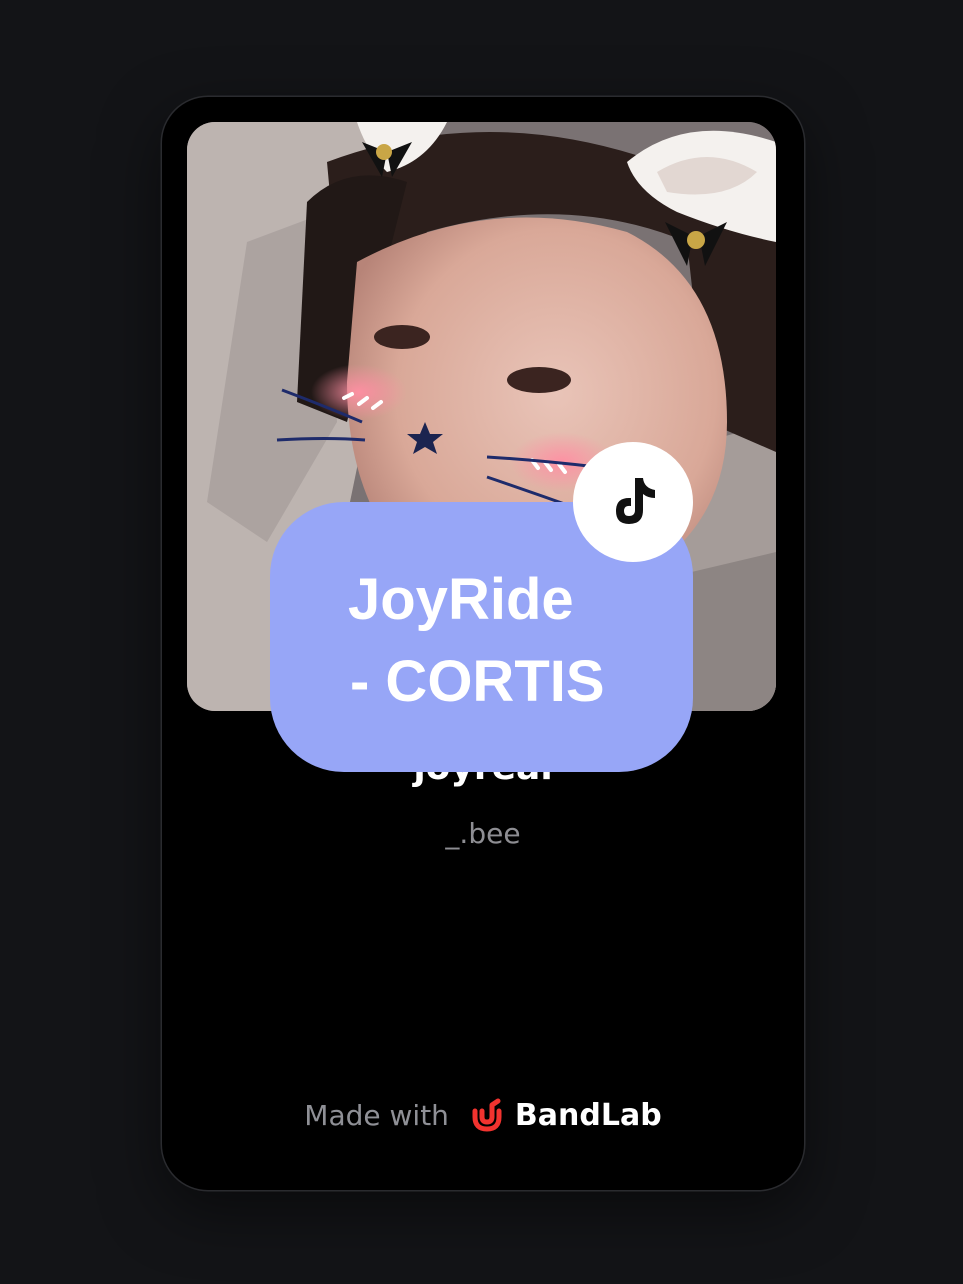 The height and width of the screenshot is (1284, 963). I want to click on bandlab-logo: BandLab, so click(564, 1115).